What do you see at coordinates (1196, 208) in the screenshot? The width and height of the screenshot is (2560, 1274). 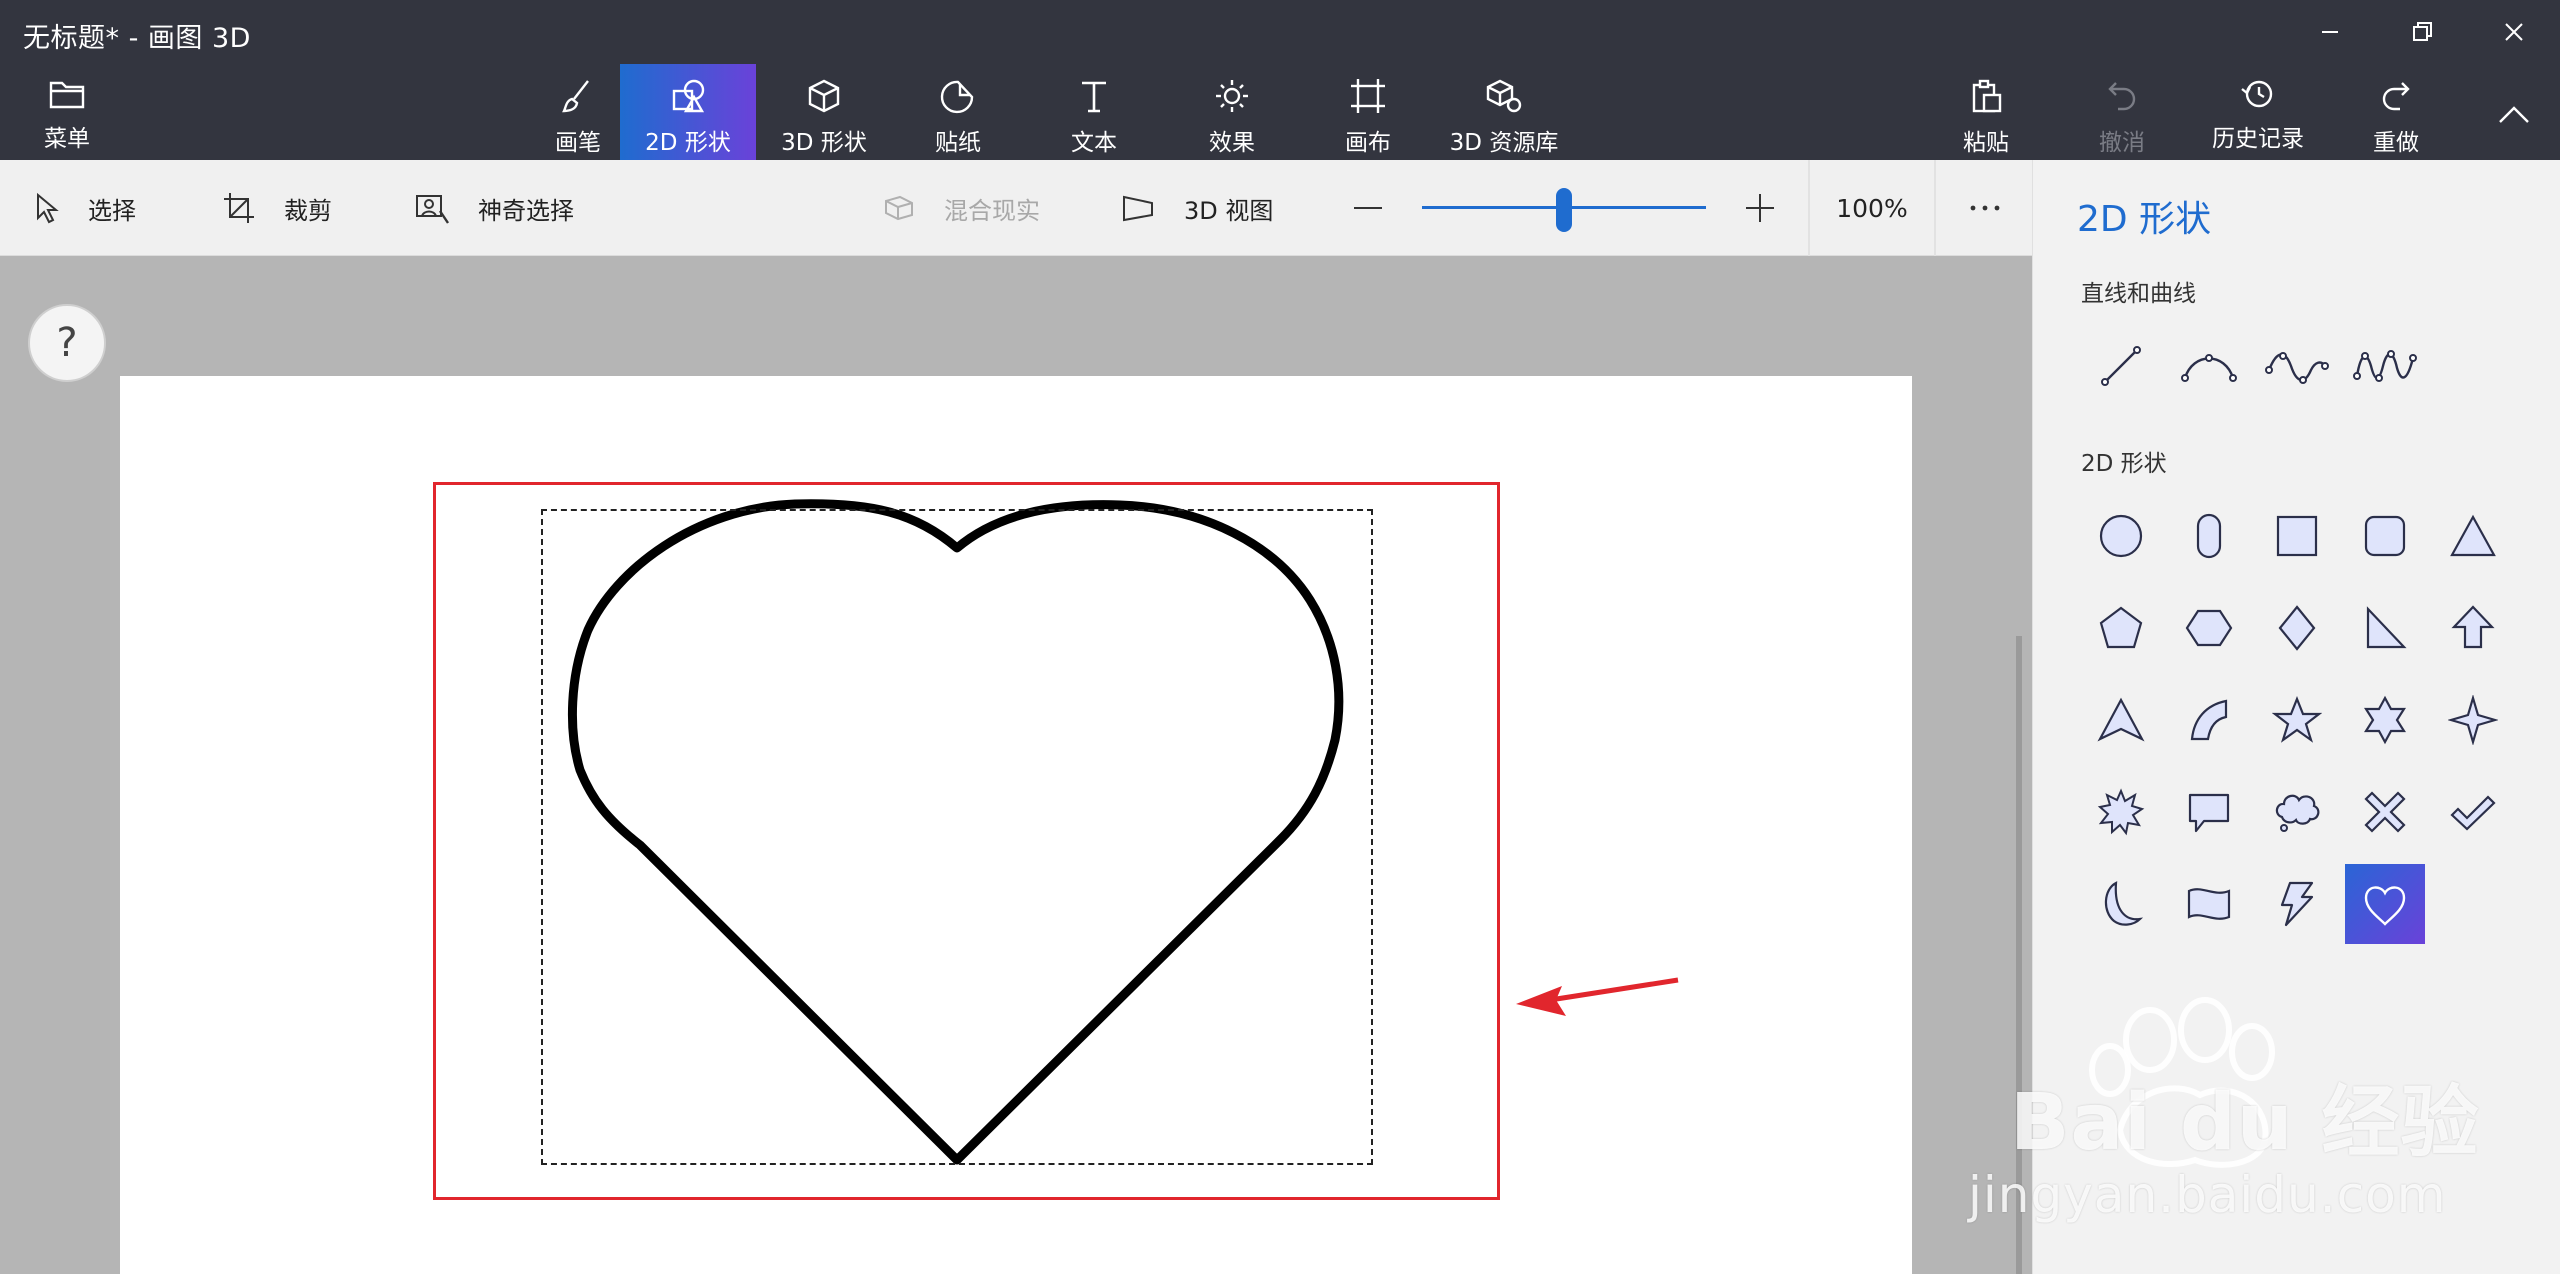 I see `3d-view-button: 3D 视图` at bounding box center [1196, 208].